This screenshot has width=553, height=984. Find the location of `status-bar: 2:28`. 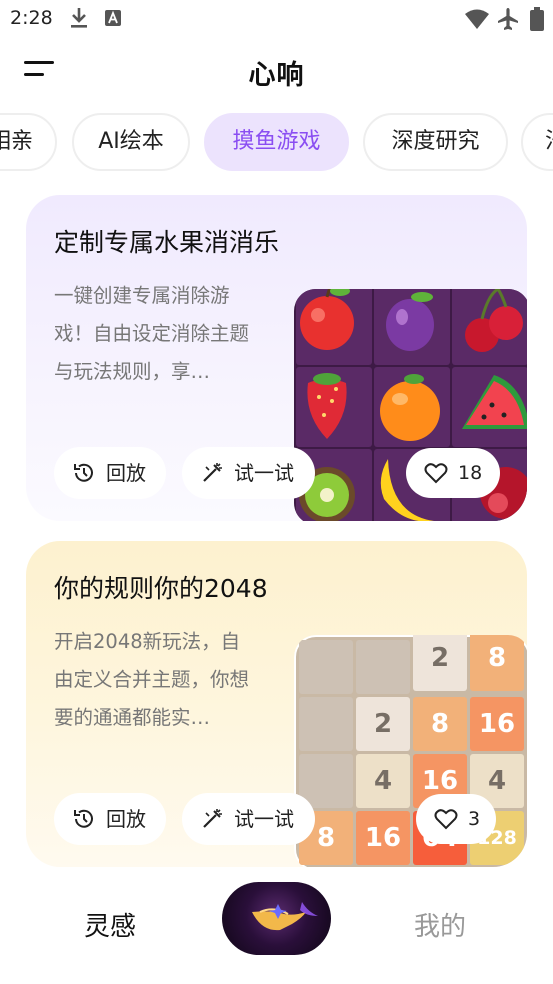

status-bar: 2:28 is located at coordinates (276, 19).